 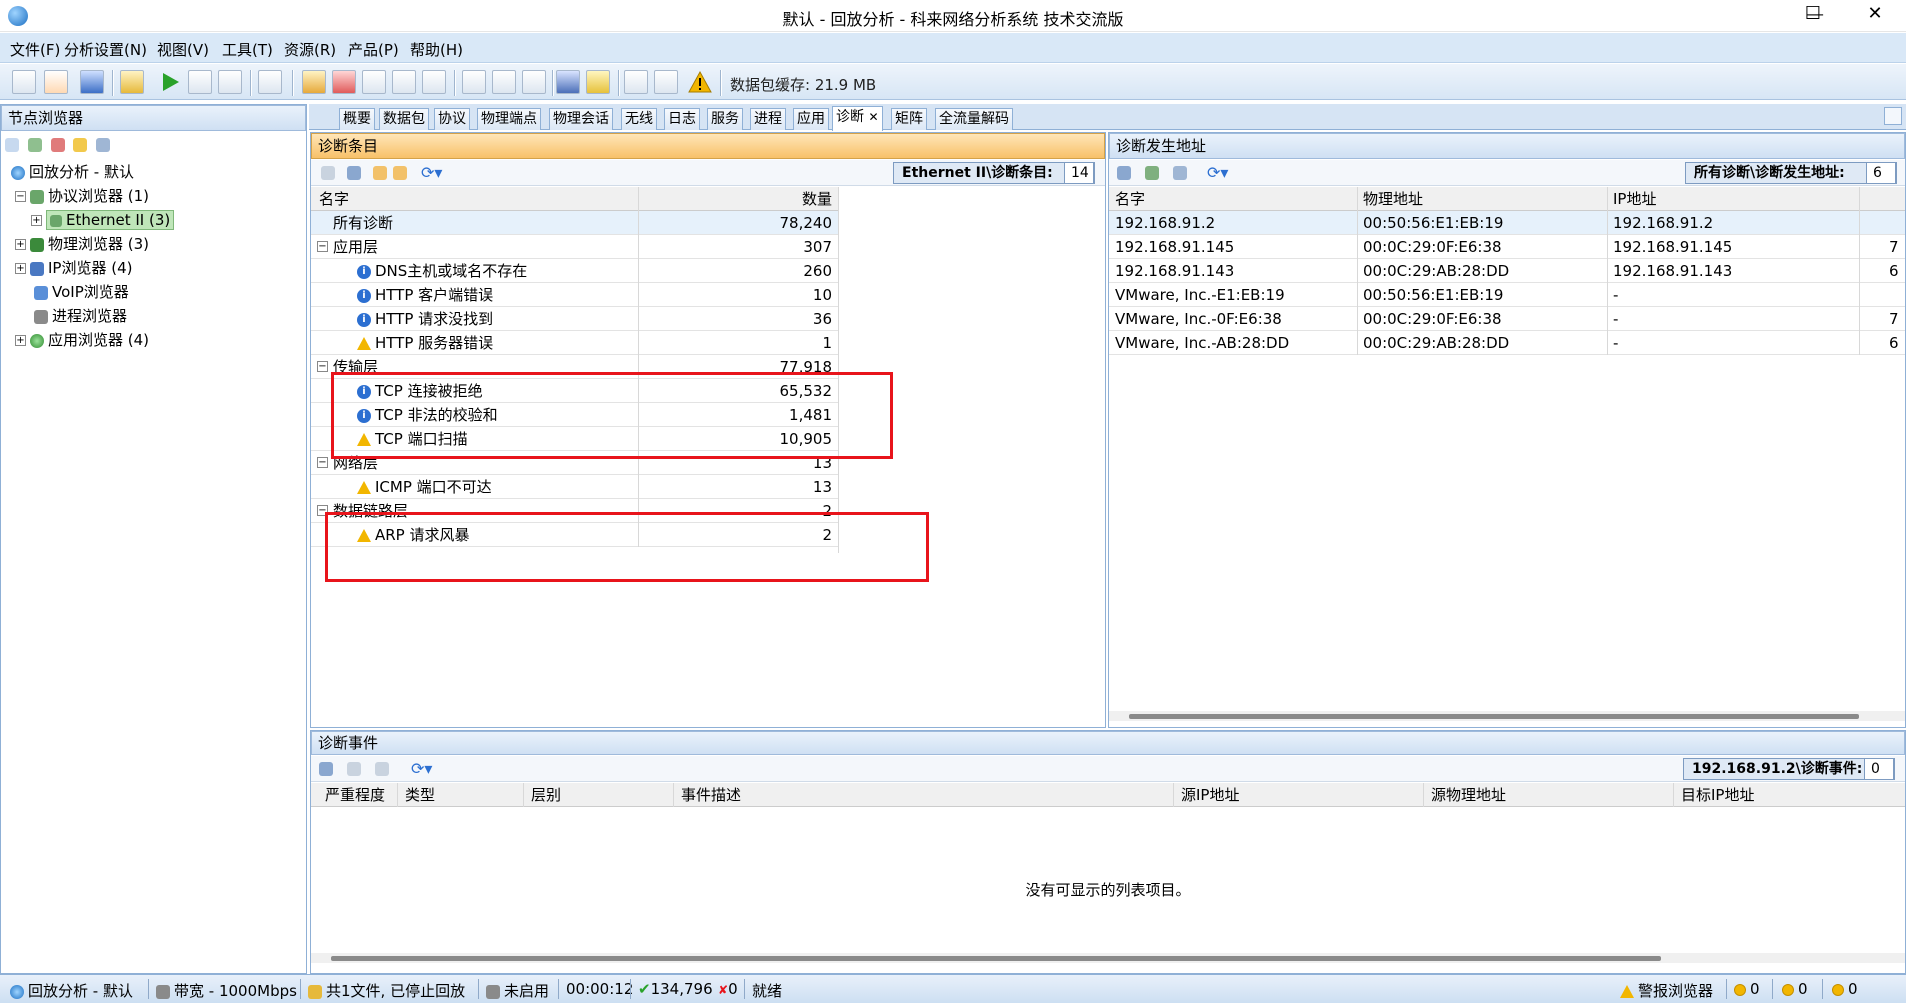 I want to click on alarm-count-3: 0, so click(x=1845, y=989).